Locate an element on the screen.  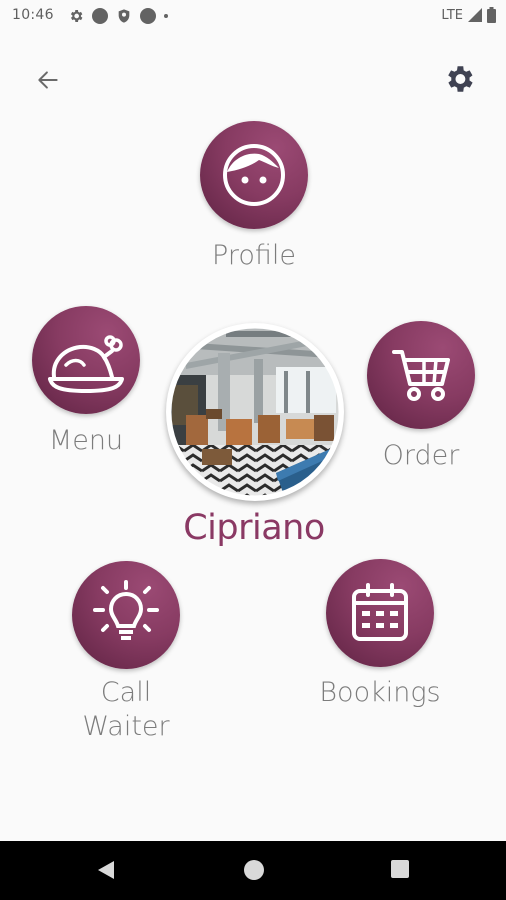
call-waiter-button is located at coordinates (126, 615).